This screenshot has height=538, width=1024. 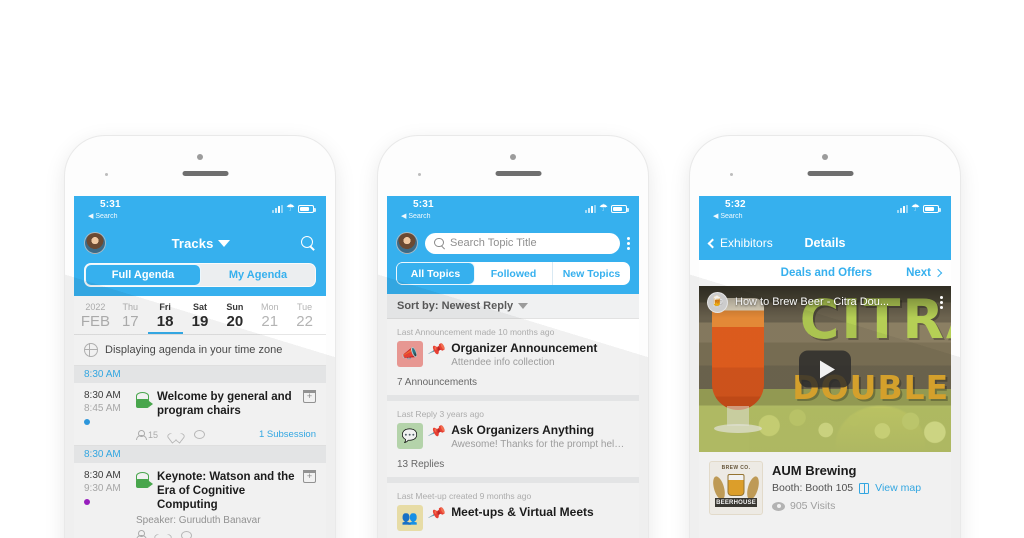 I want to click on status-time: 5:31, so click(x=110, y=204).